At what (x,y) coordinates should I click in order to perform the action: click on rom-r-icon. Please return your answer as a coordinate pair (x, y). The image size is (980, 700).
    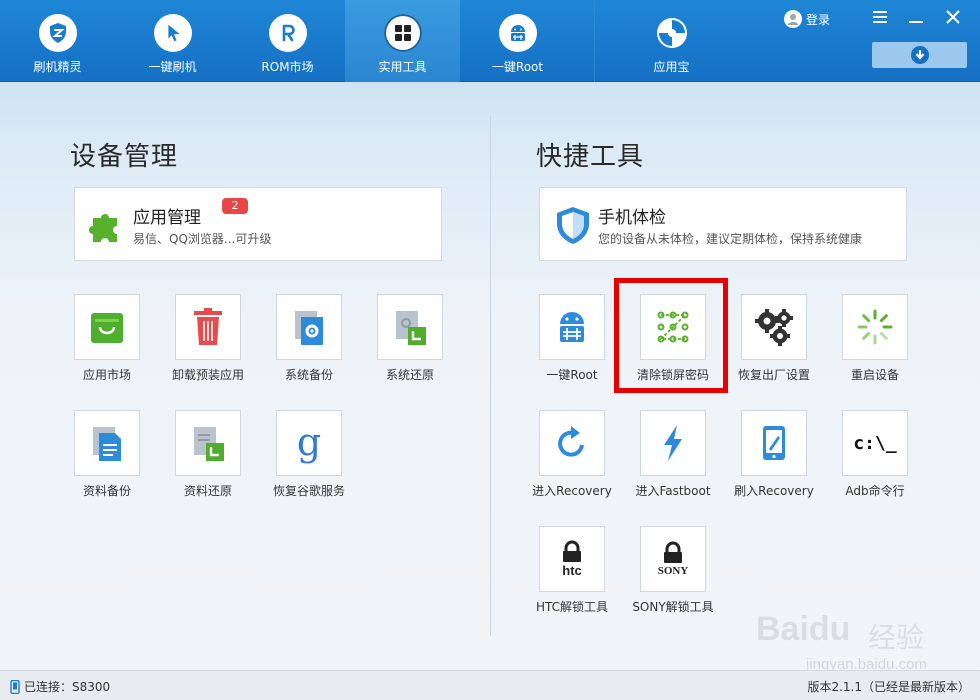
    Looking at the image, I should click on (287, 33).